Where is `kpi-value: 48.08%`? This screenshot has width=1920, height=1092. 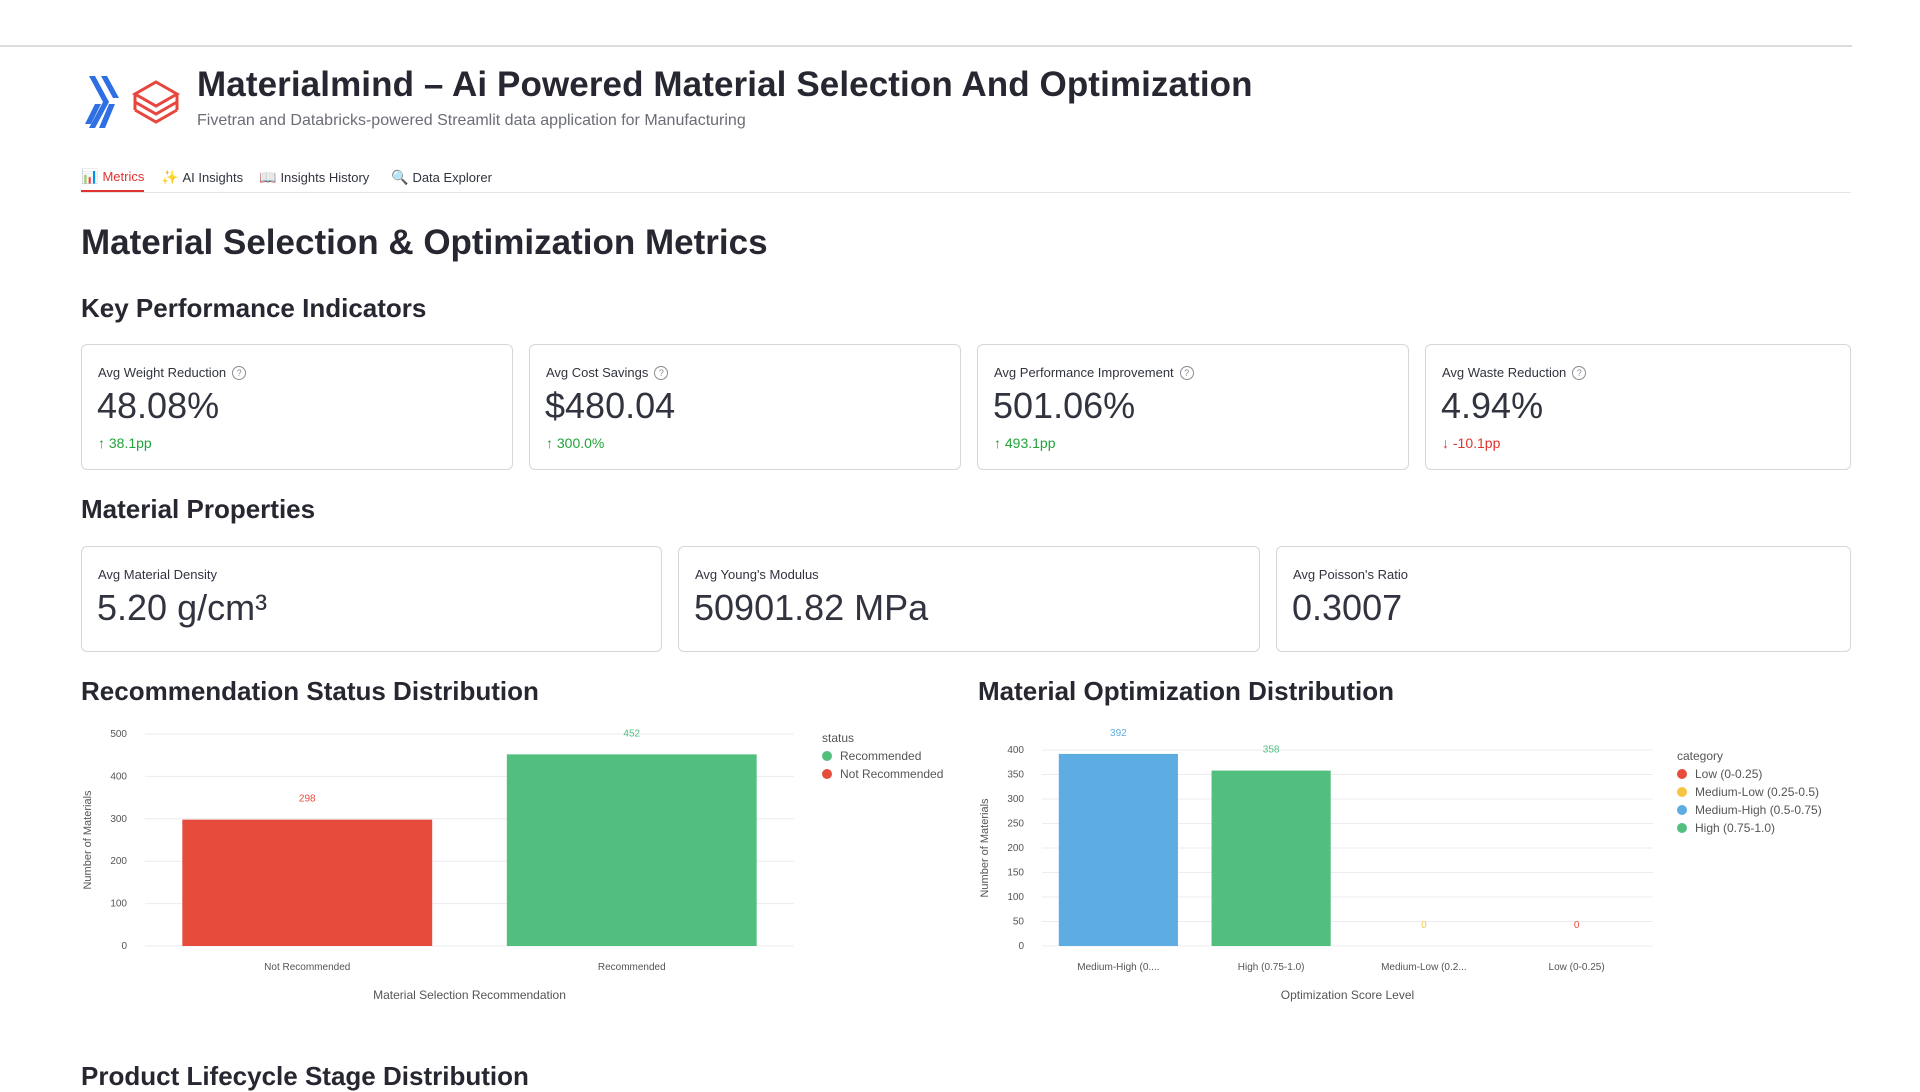 kpi-value: 48.08% is located at coordinates (158, 405).